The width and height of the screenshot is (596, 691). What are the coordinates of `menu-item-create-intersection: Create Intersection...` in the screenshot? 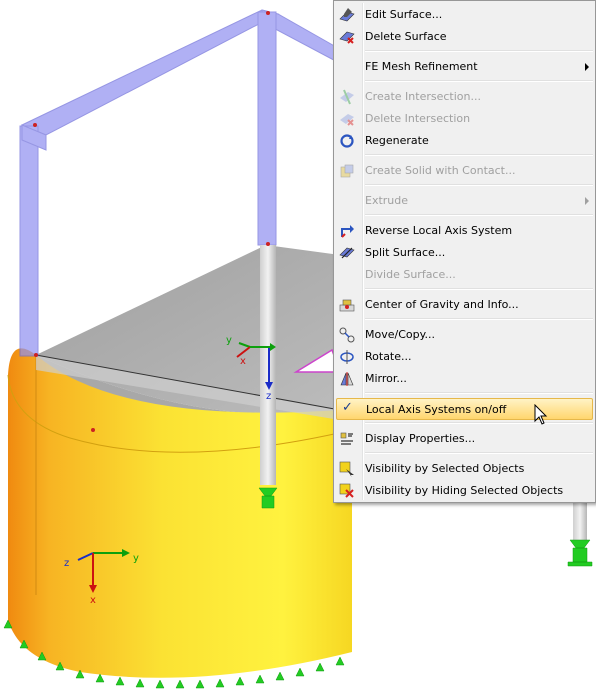 It's located at (464, 97).